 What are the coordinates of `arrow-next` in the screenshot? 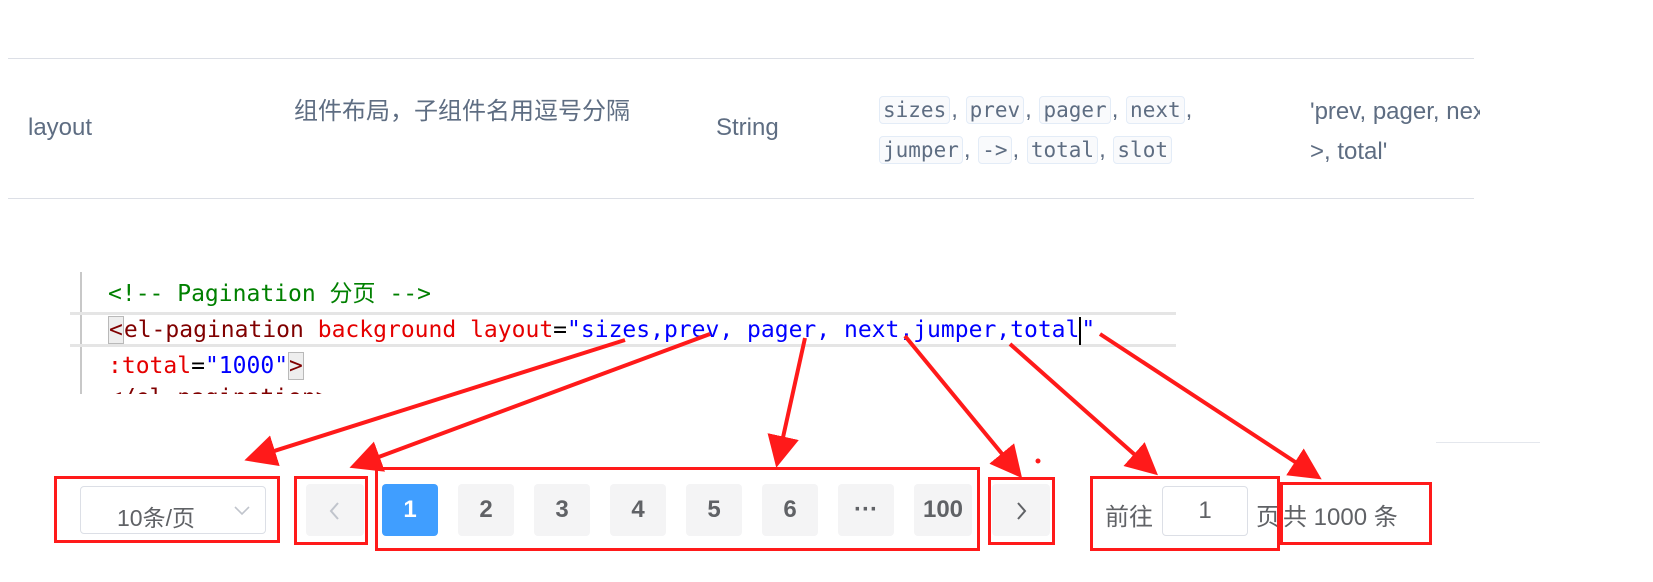 It's located at (963, 406).